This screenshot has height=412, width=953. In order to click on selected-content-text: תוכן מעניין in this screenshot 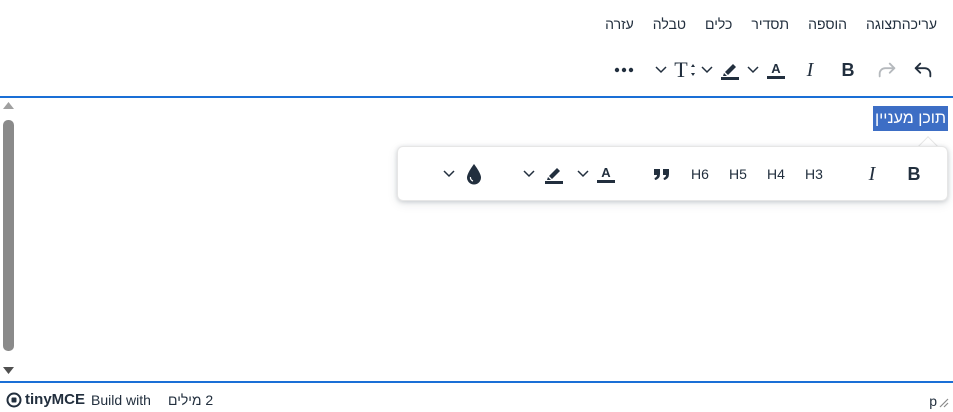, I will do `click(910, 118)`.